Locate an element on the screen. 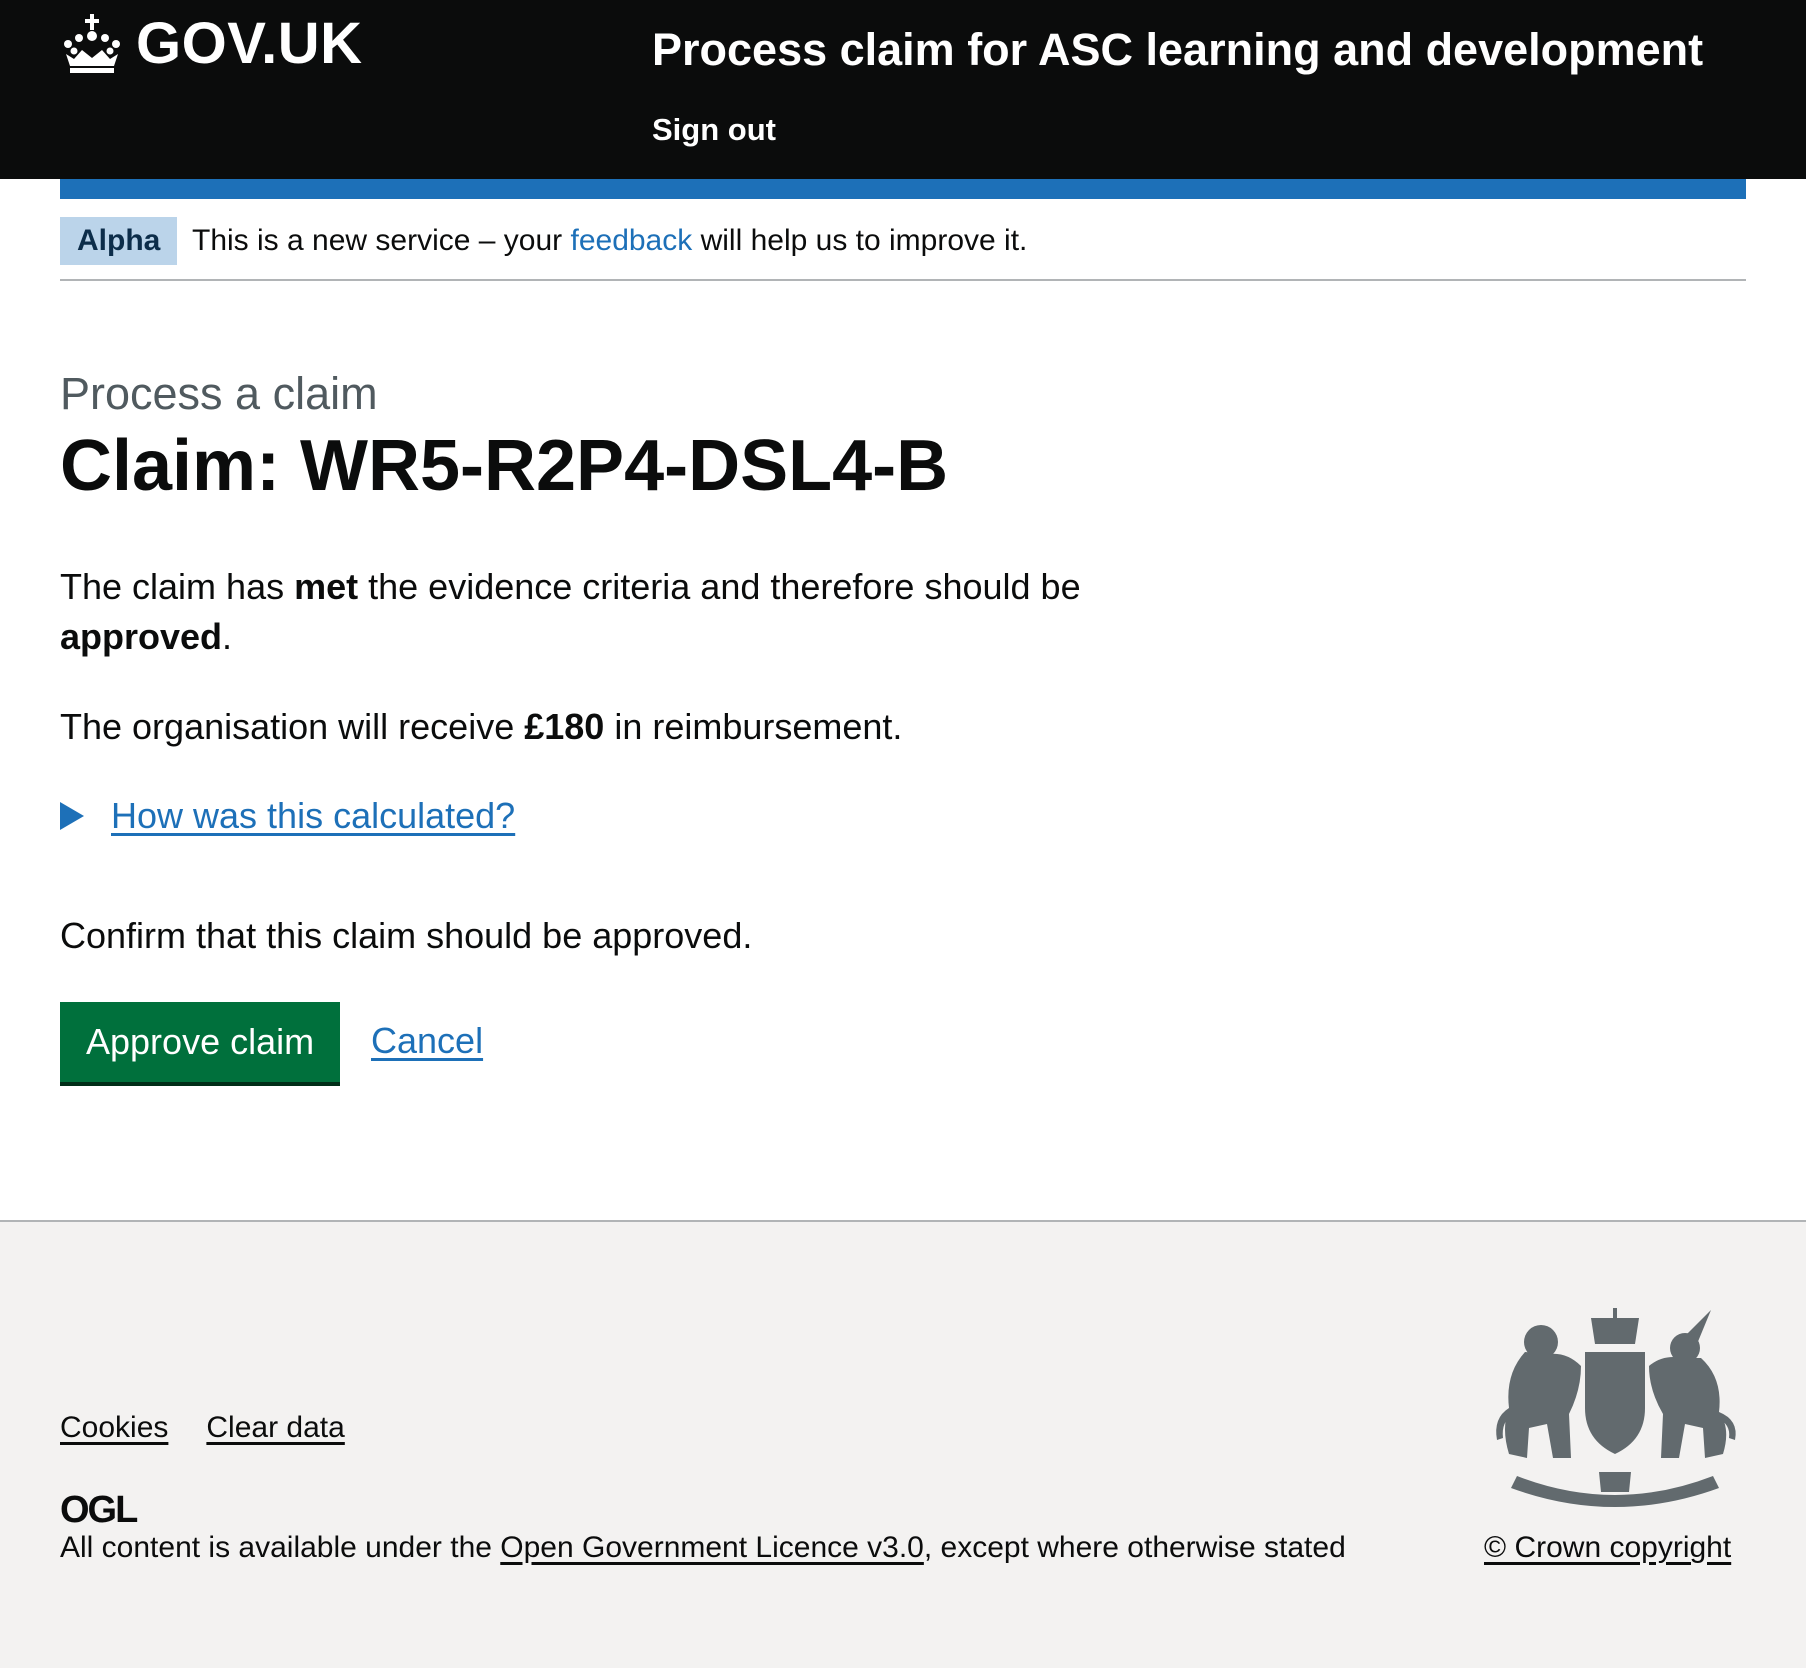 This screenshot has height=1668, width=1806. reimbursement-amount: £180 is located at coordinates (564, 726).